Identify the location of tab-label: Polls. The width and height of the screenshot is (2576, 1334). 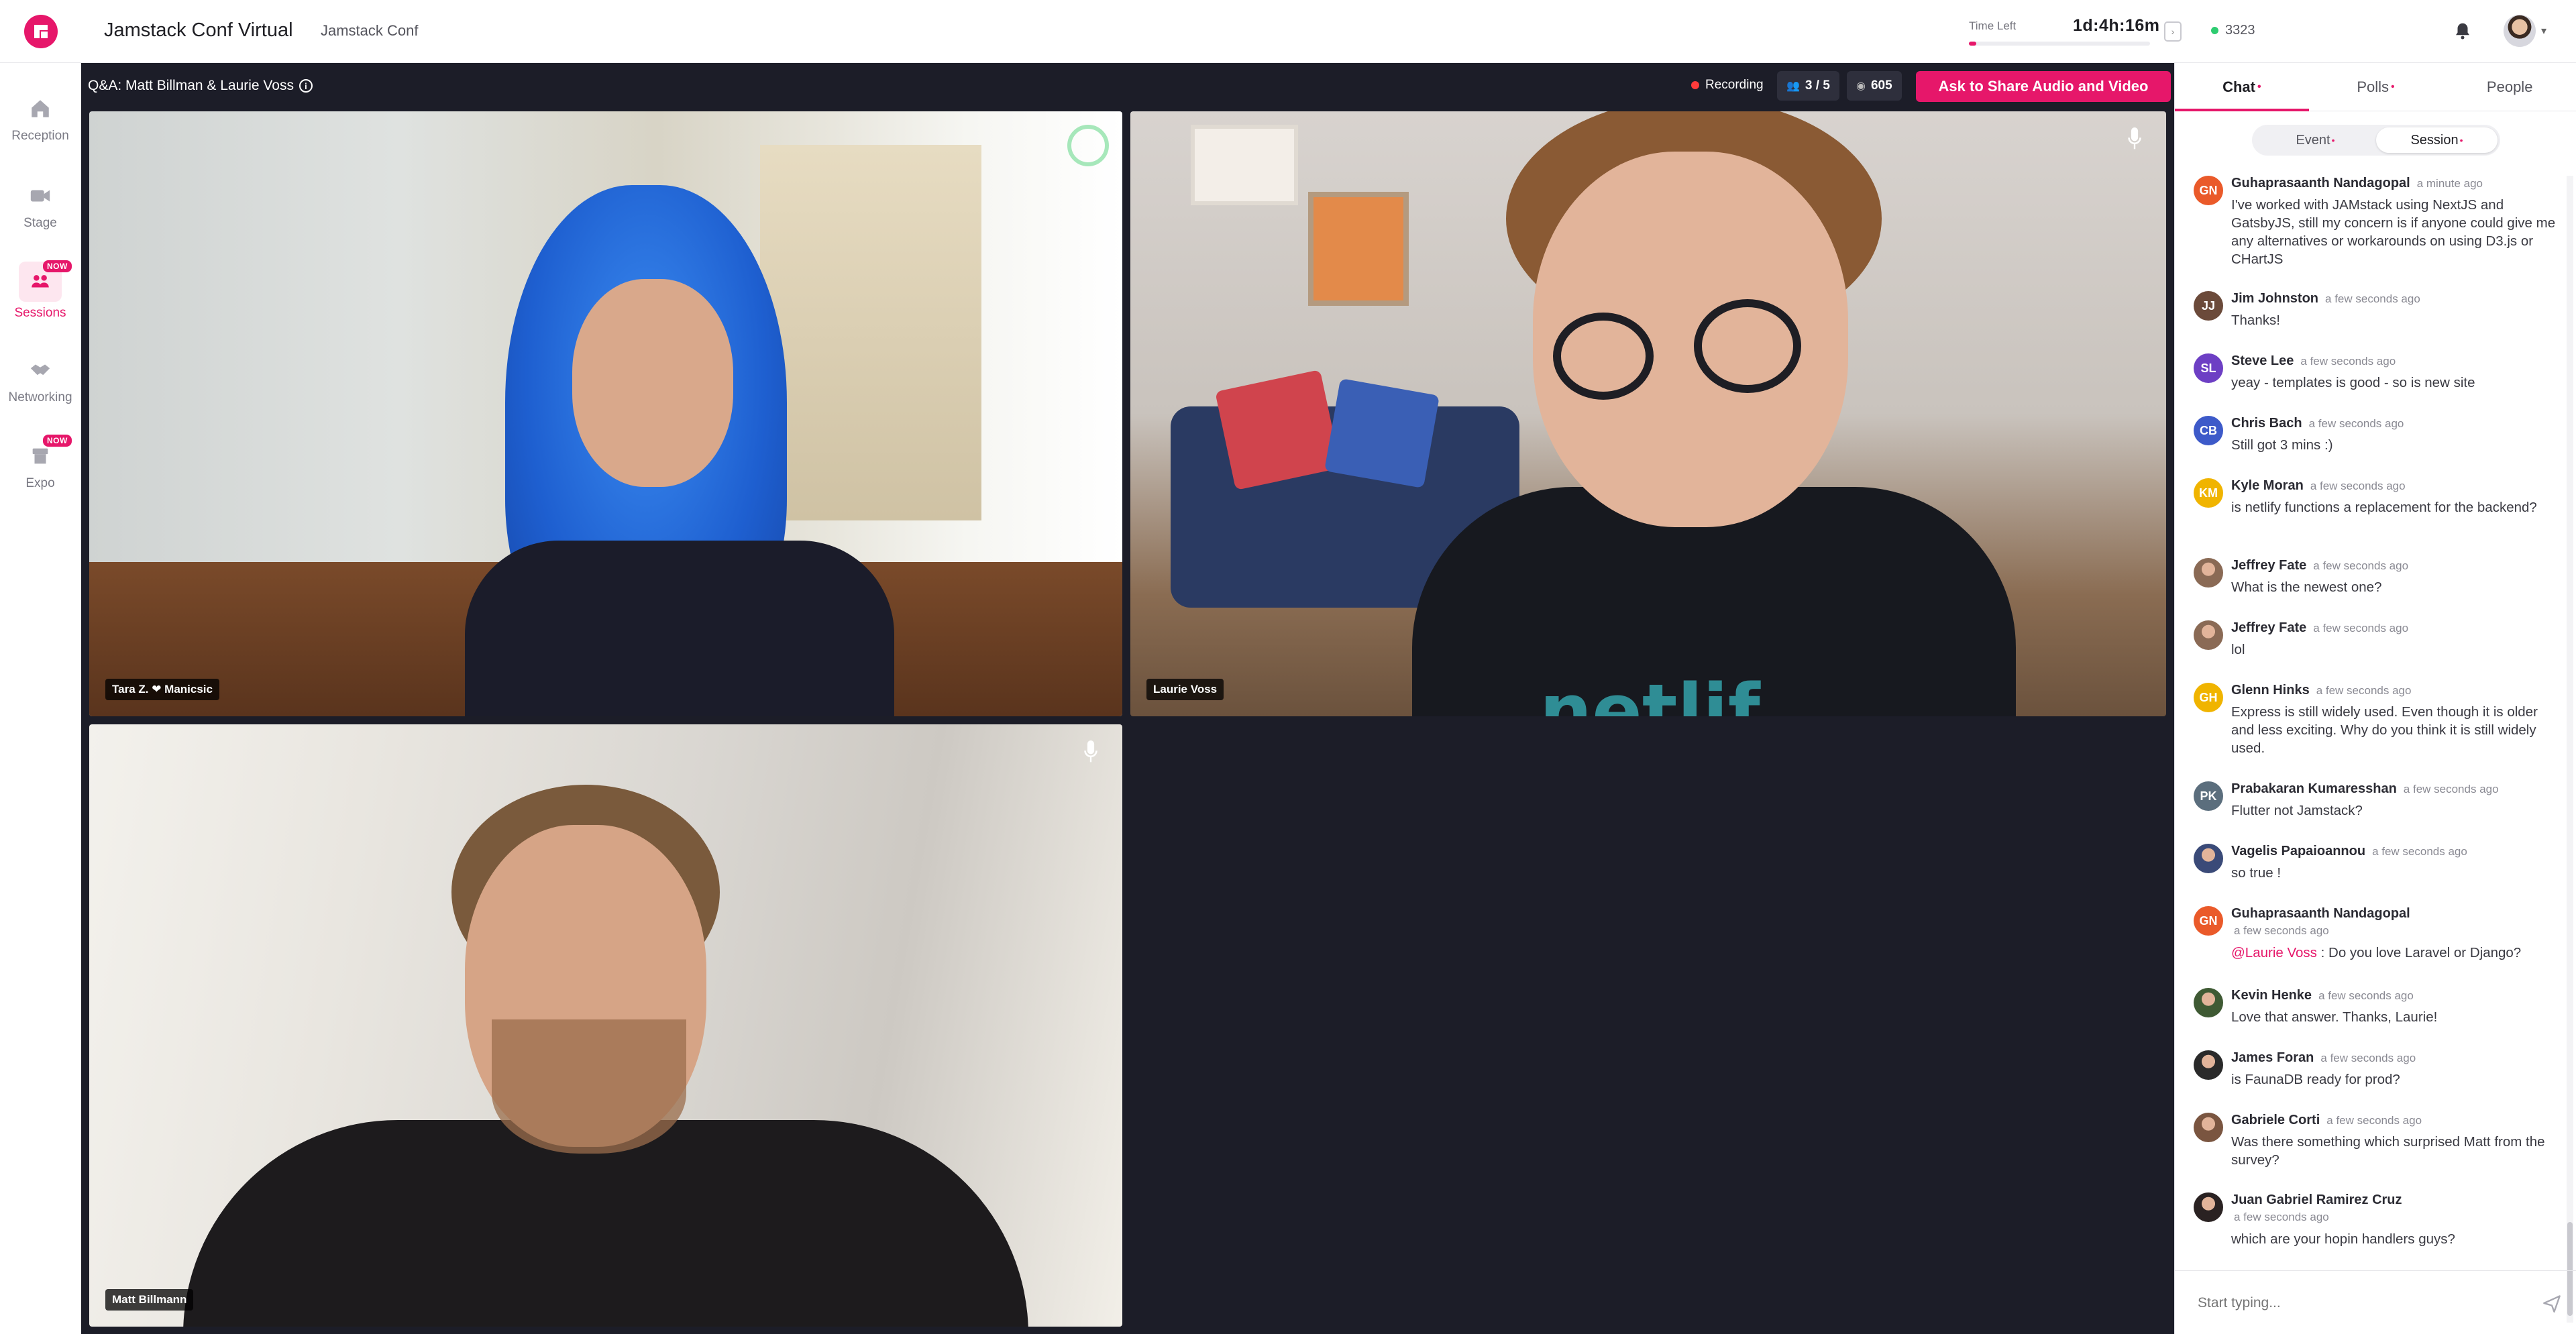
(2373, 86).